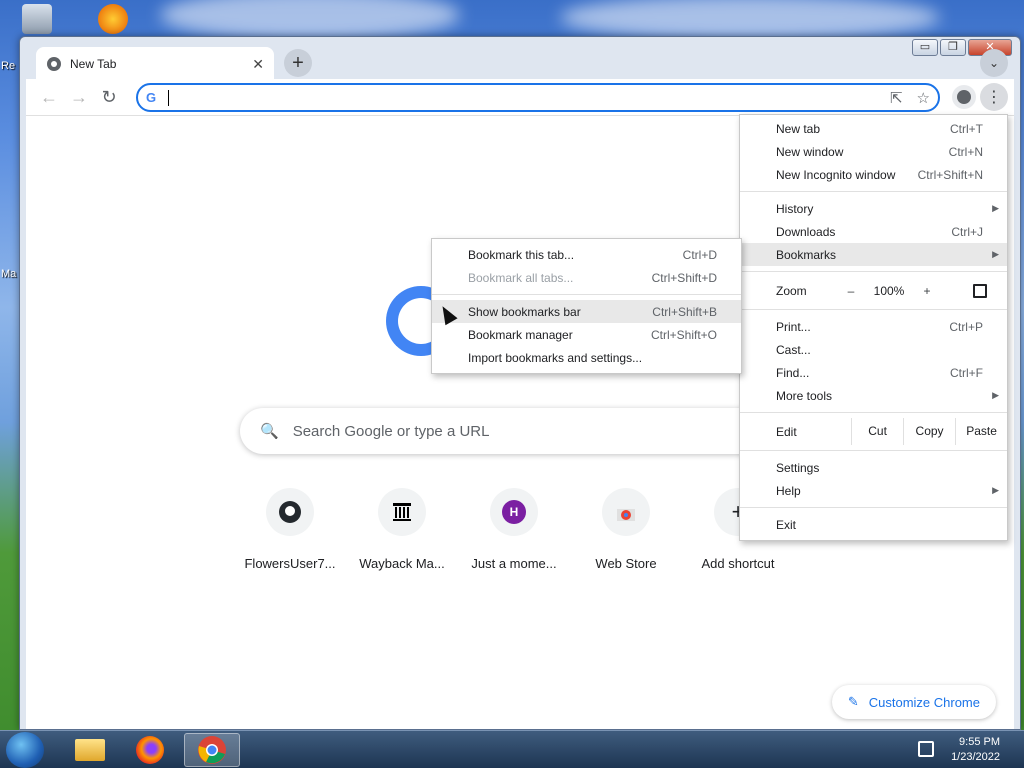 The width and height of the screenshot is (1024, 768). I want to click on menu-shortcut: Ctrl+Shift+B, so click(684, 311).